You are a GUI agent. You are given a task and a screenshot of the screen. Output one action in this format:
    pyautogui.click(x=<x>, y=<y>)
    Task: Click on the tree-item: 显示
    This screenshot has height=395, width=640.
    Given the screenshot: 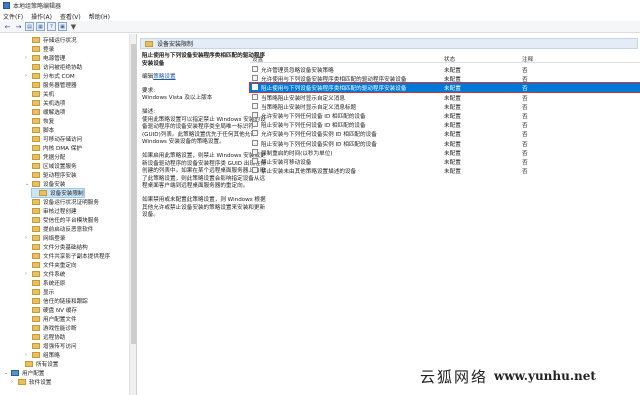 What is the action you would take?
    pyautogui.click(x=39, y=292)
    